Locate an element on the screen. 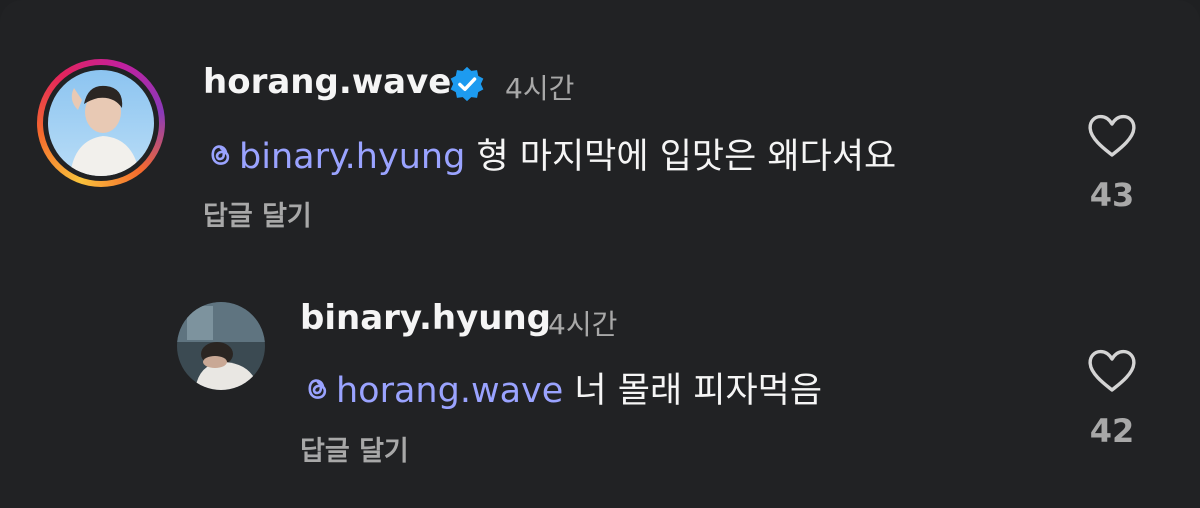 This screenshot has height=508, width=1200. comment-text: horang.wave 너 몰래 피자먹음 is located at coordinates (561, 387).